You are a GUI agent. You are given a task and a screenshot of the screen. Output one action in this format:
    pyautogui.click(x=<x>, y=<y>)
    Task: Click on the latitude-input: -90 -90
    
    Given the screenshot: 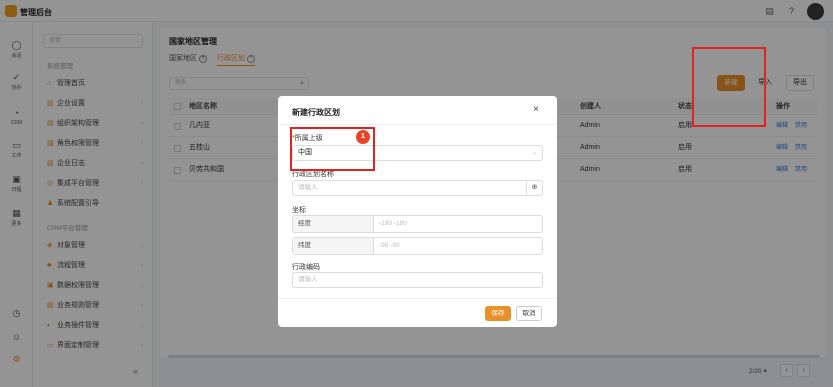 What is the action you would take?
    pyautogui.click(x=389, y=246)
    